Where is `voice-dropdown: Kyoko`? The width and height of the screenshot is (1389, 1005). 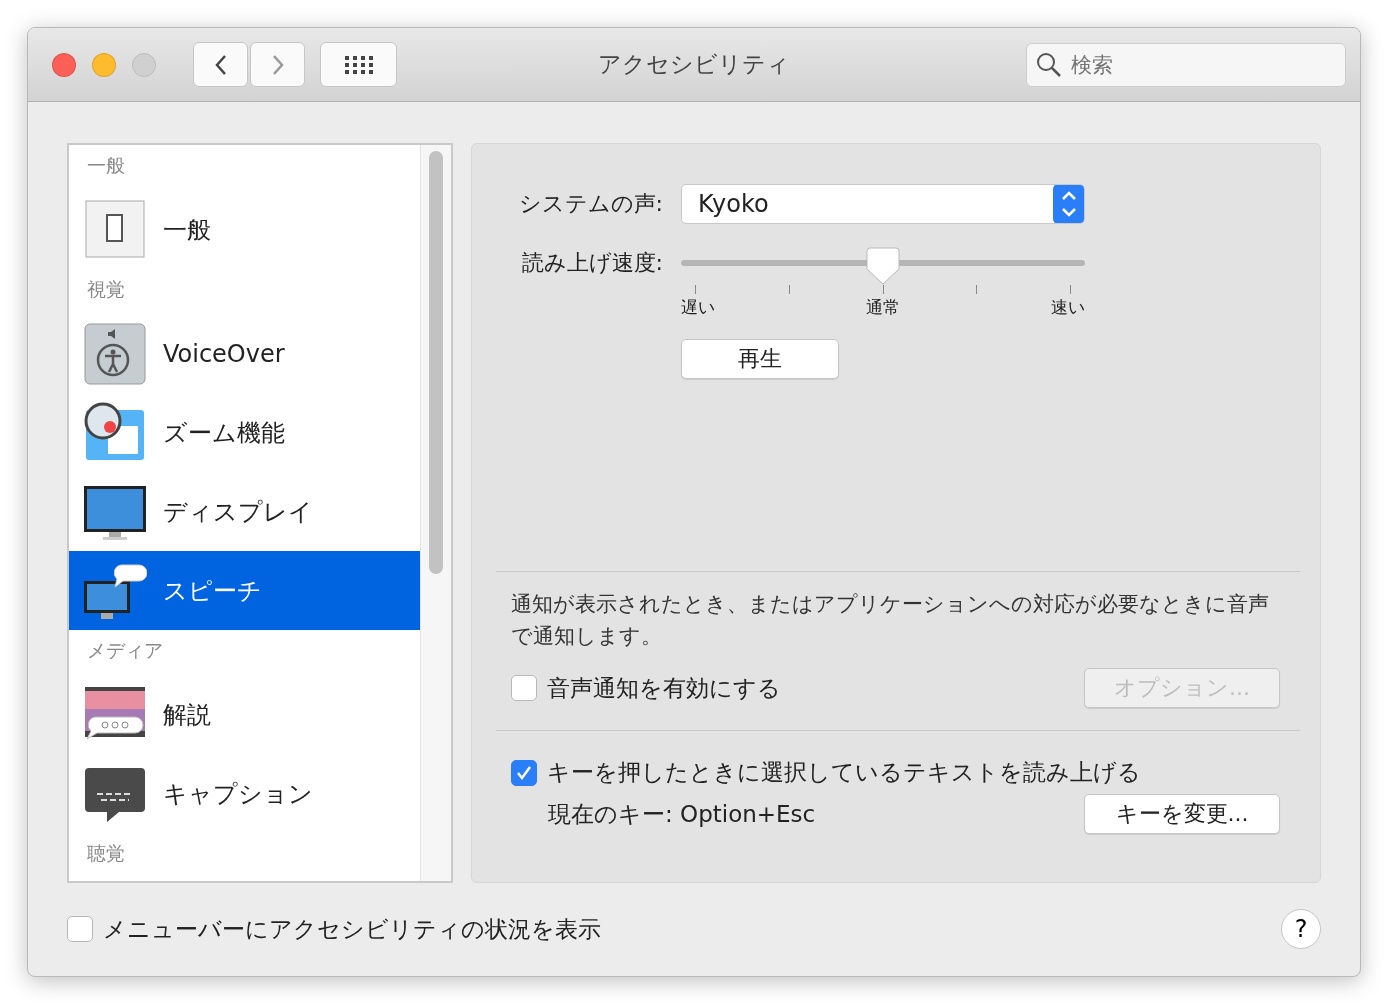 voice-dropdown: Kyoko is located at coordinates (883, 204).